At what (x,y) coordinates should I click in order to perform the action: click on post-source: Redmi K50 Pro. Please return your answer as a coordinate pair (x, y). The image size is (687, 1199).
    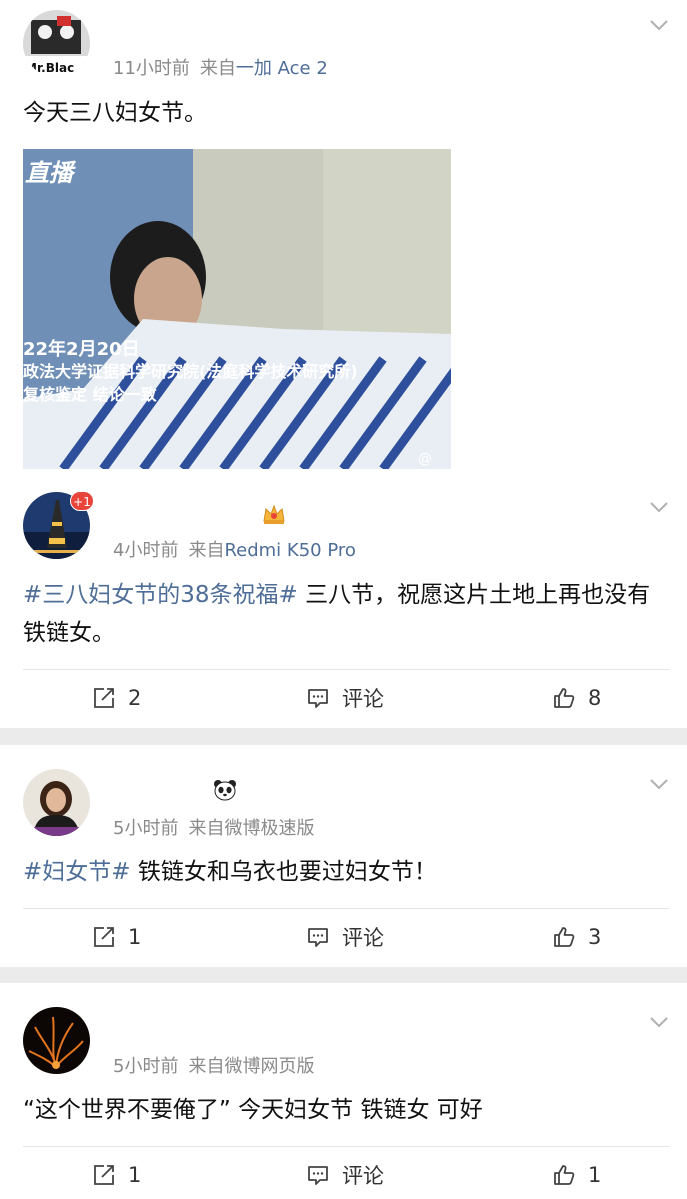
    Looking at the image, I should click on (289, 550).